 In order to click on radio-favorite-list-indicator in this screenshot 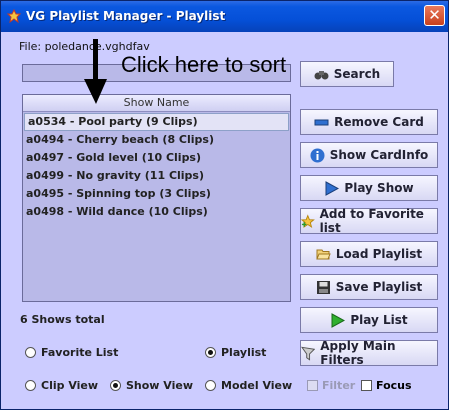, I will do `click(30, 352)`.